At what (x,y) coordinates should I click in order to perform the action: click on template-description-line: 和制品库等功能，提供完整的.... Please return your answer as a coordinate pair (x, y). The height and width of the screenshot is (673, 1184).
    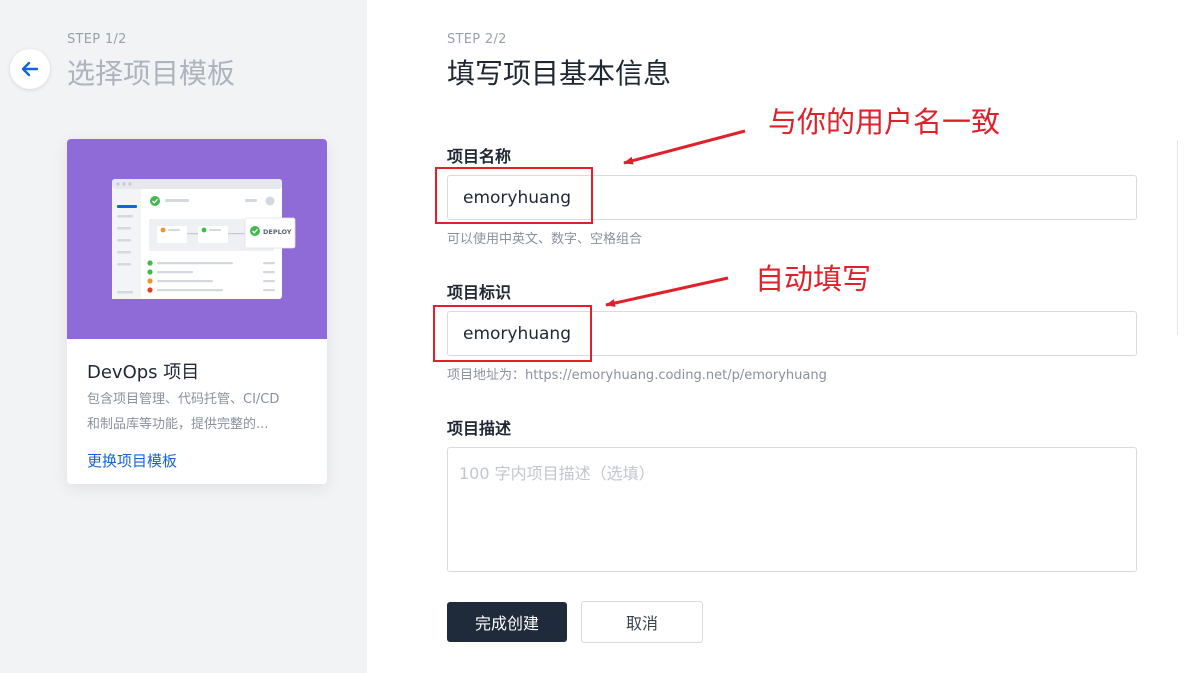
    Looking at the image, I should click on (178, 424).